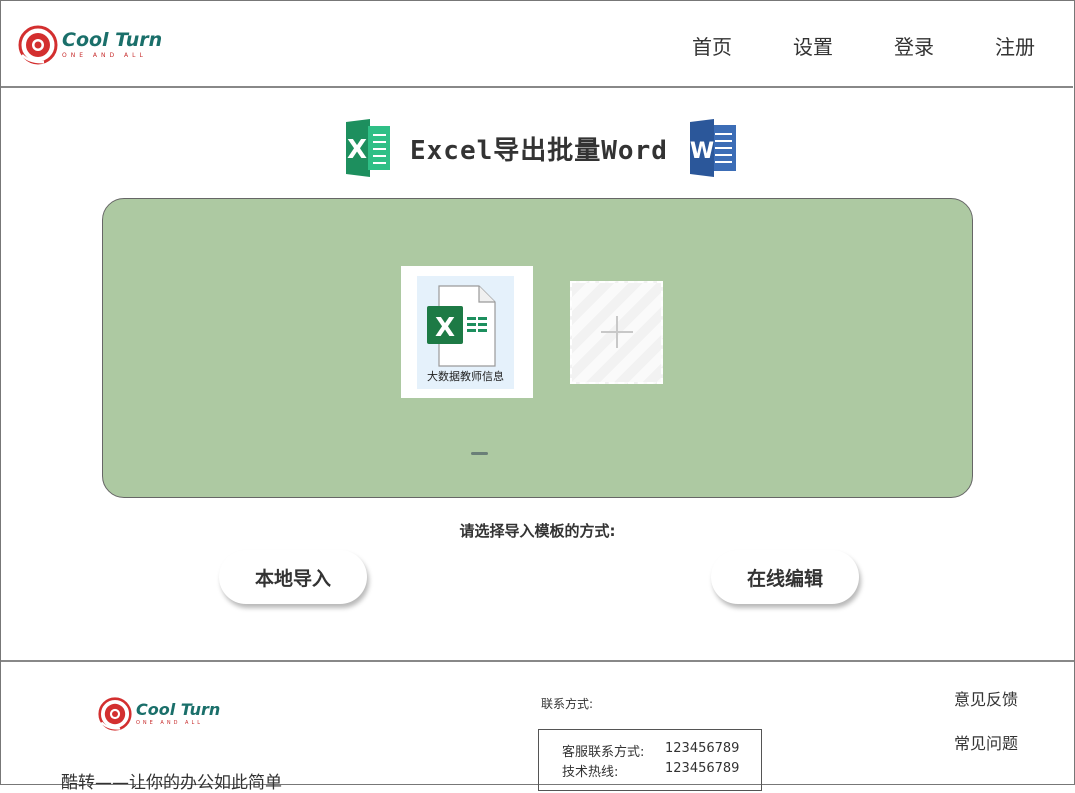 The height and width of the screenshot is (793, 1075). What do you see at coordinates (650, 770) in the screenshot?
I see `contact-row: 技术热线: 123456789` at bounding box center [650, 770].